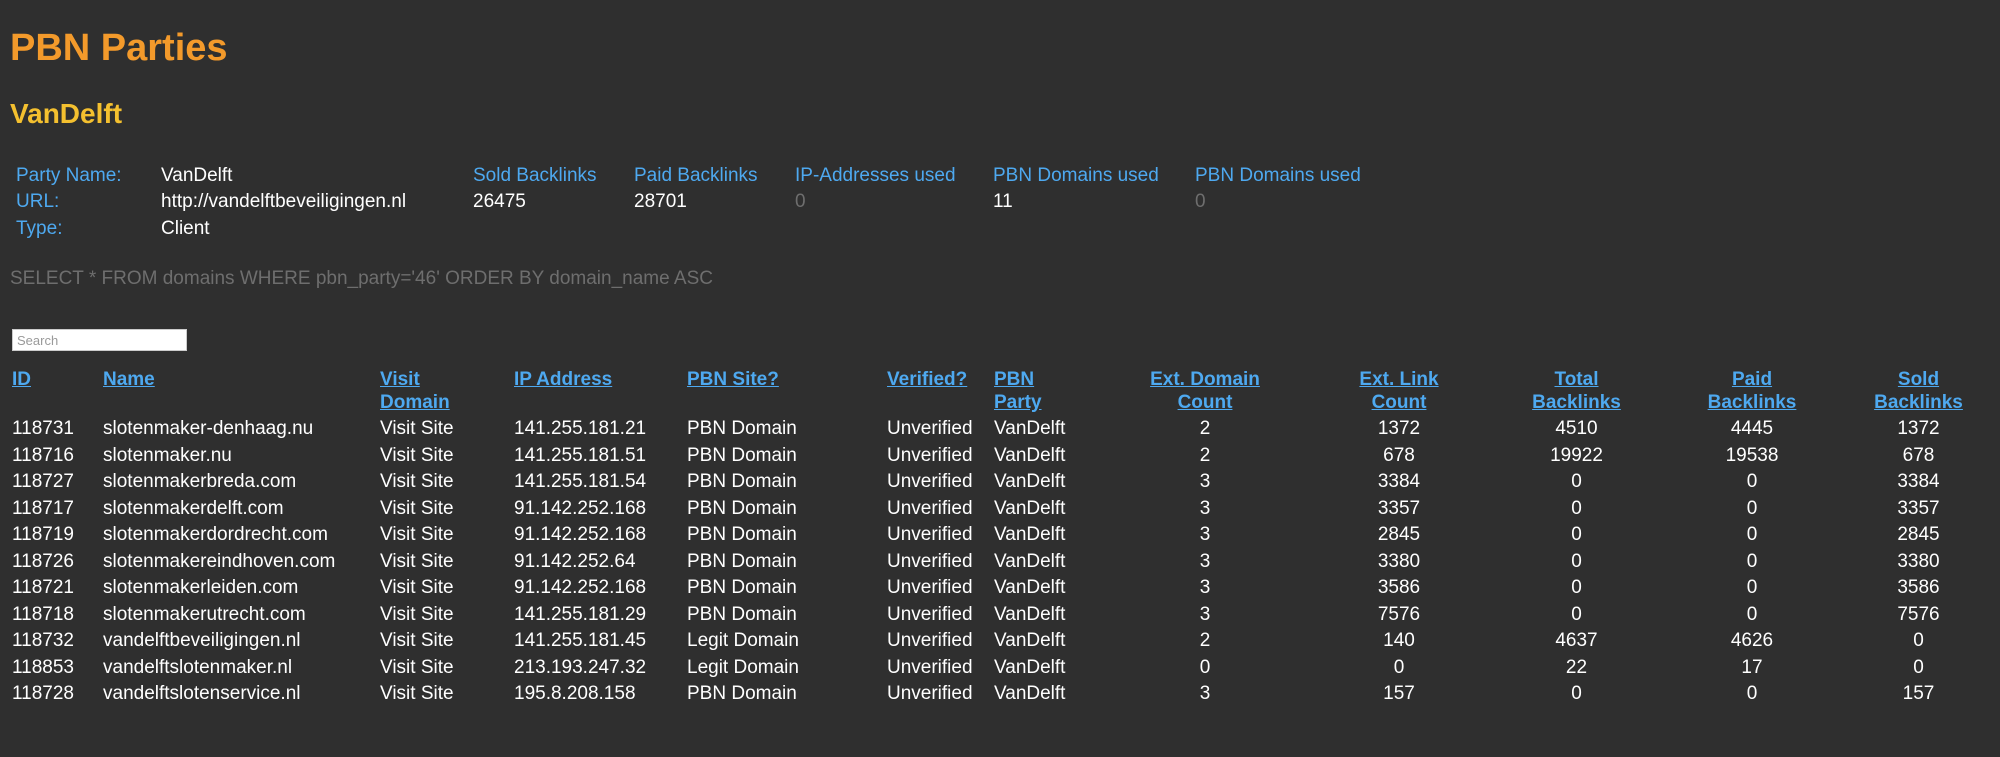  Describe the element at coordinates (1399, 508) in the screenshot. I see `cell-ext-link: 3357` at that location.